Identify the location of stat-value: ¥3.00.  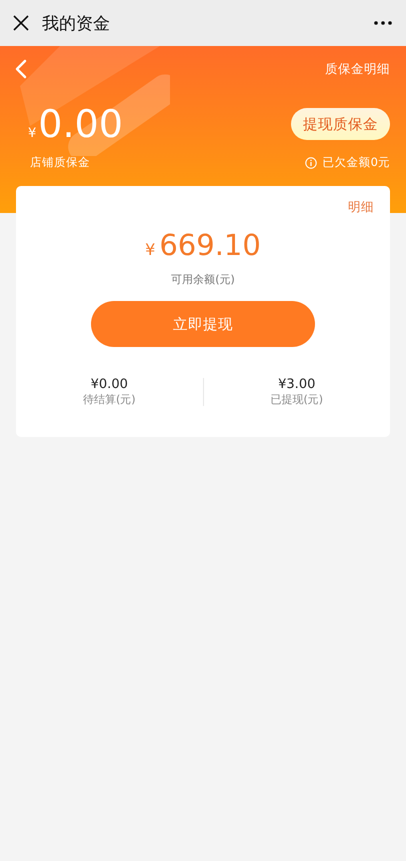
(297, 384).